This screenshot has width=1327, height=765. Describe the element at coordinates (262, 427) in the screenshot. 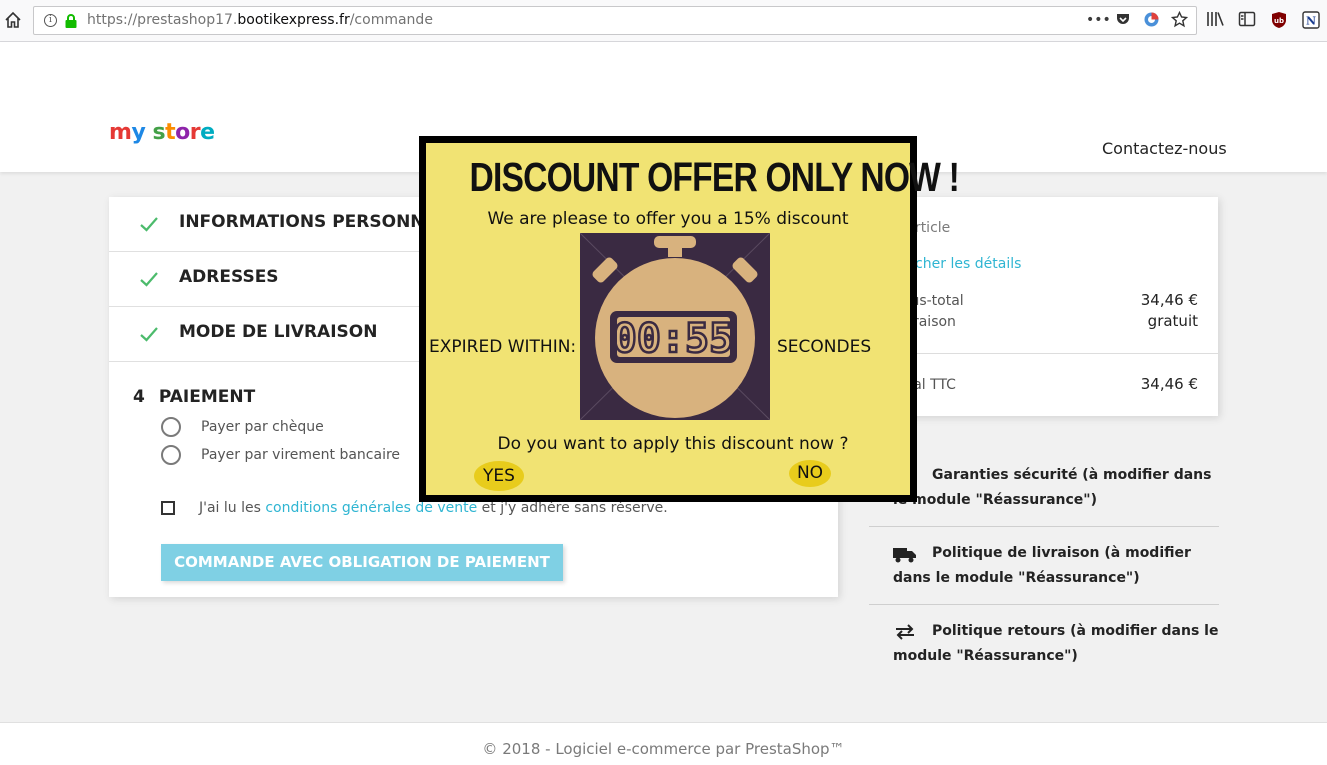

I see `payment-option-label: Payer par chèque` at that location.